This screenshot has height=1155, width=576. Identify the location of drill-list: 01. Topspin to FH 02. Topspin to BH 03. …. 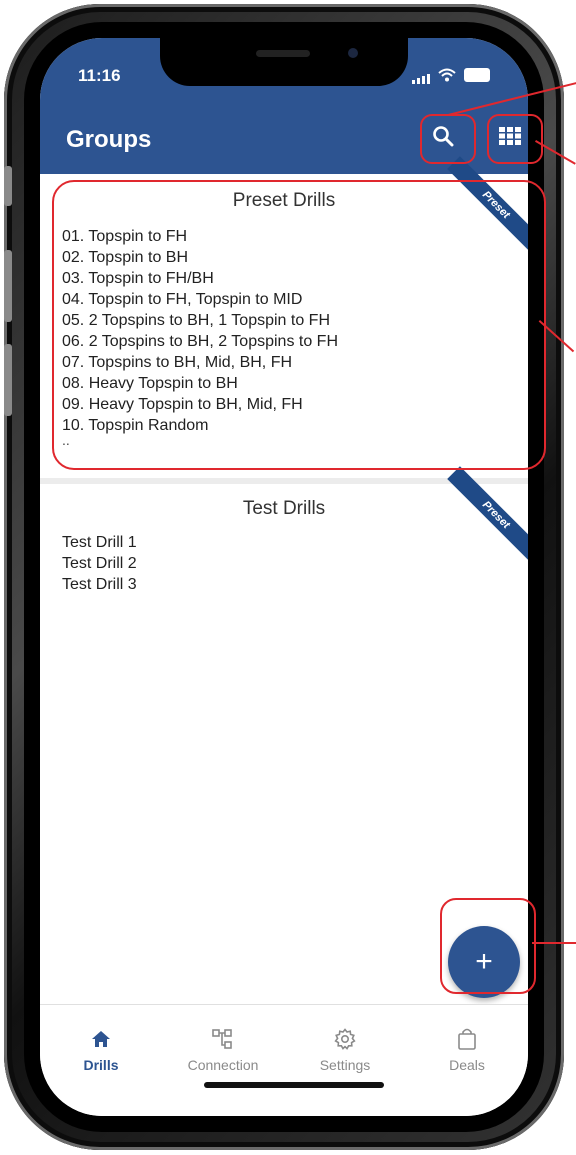
(200, 331).